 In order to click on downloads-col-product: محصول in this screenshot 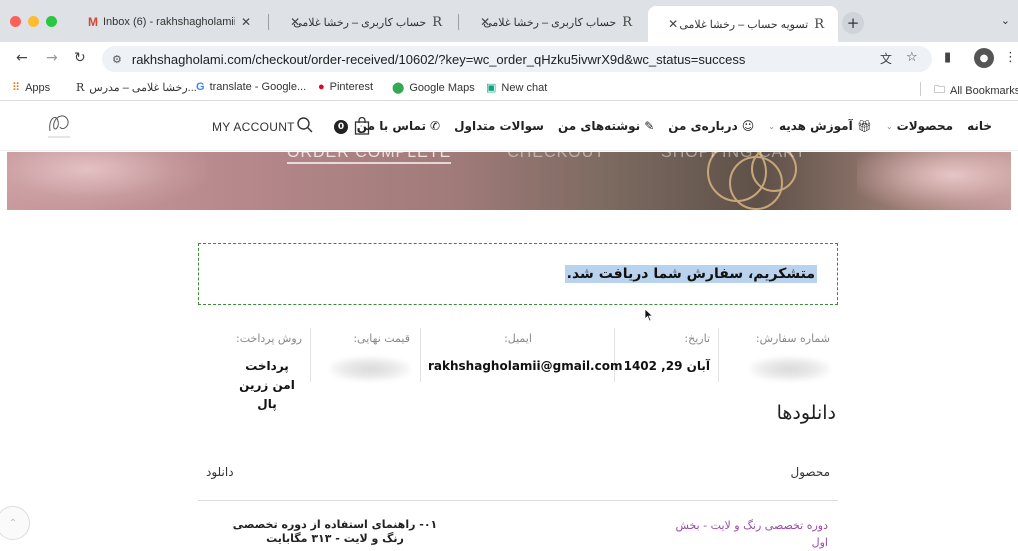, I will do `click(810, 472)`.